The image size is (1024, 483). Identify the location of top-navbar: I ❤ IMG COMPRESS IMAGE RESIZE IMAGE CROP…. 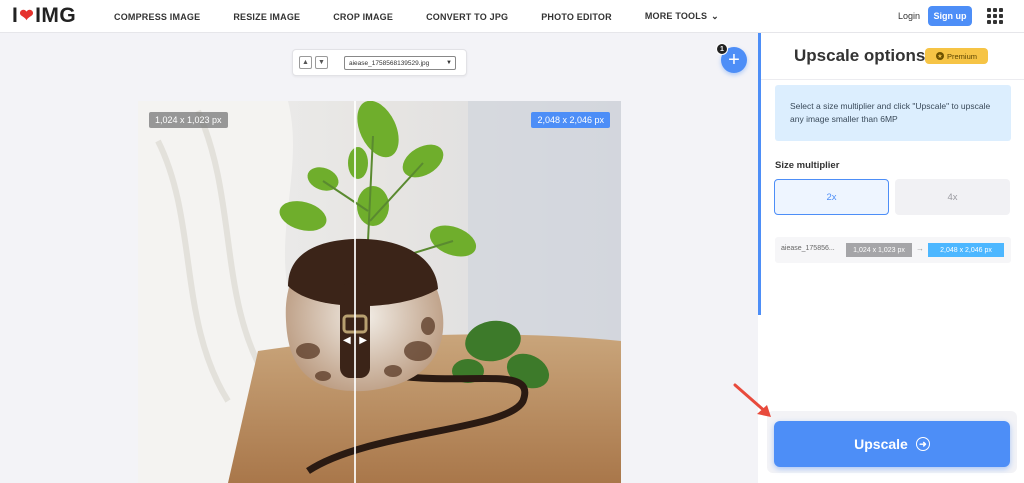
(512, 16).